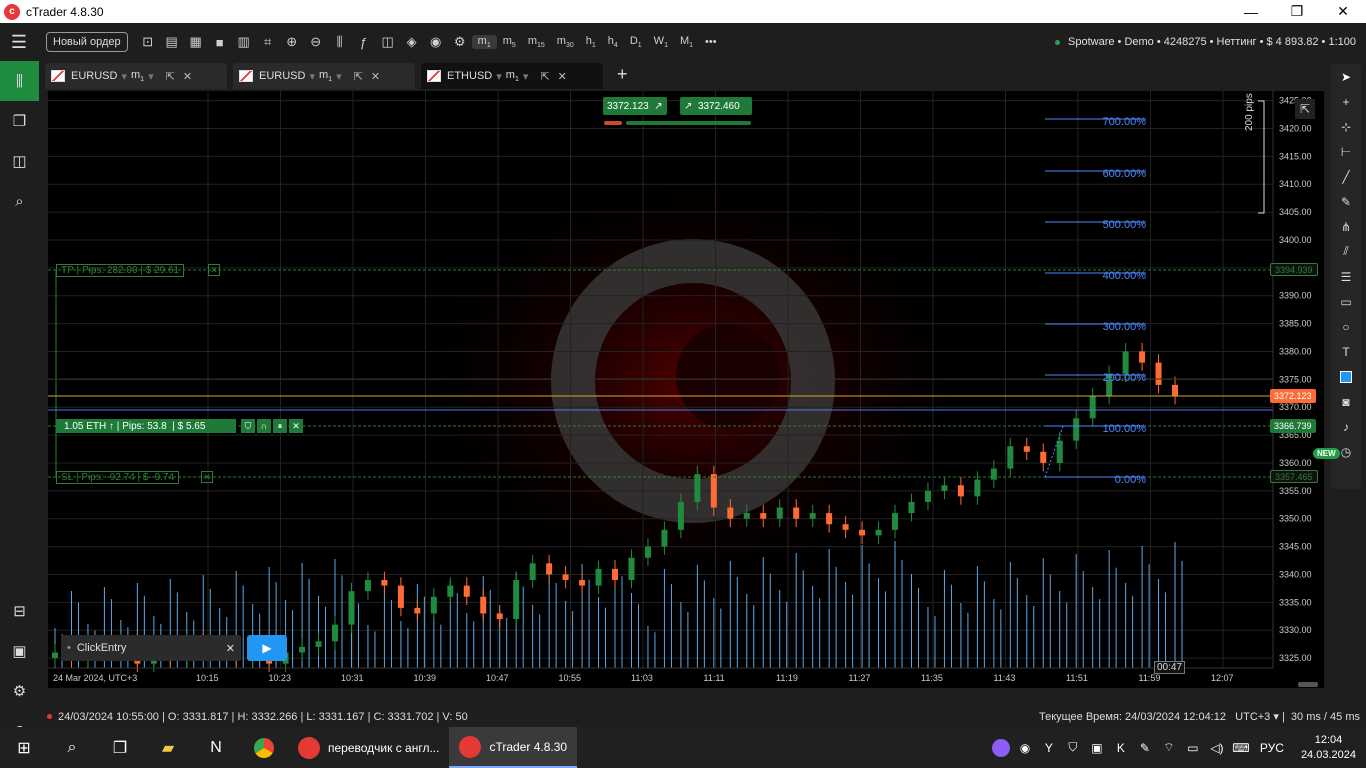 The width and height of the screenshot is (1366, 768). Describe the element at coordinates (19, 42) in the screenshot. I see `menu-icon: ☰` at that location.